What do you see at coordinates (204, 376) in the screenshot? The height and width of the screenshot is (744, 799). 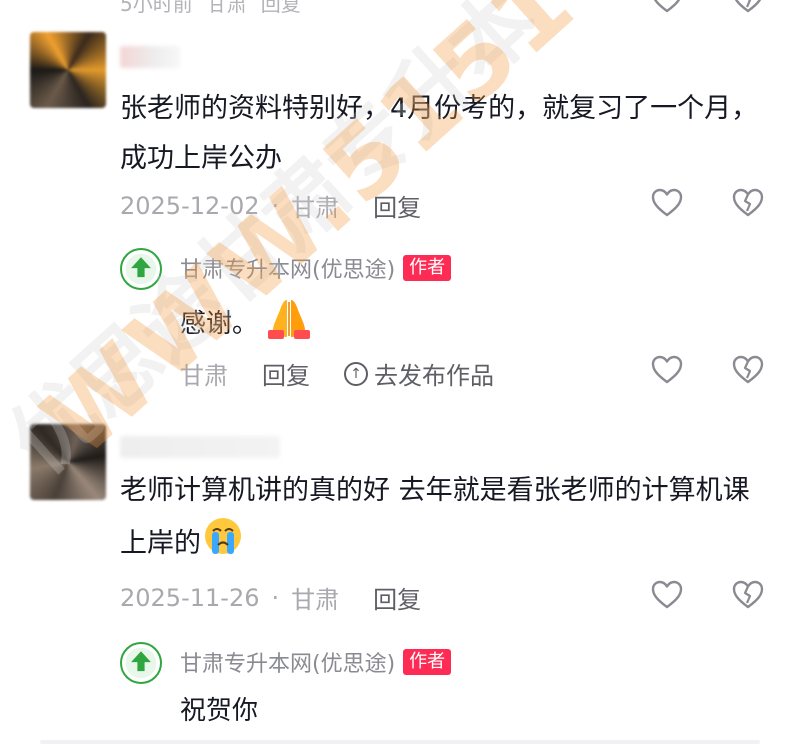 I see `reply-location: 甘肃` at bounding box center [204, 376].